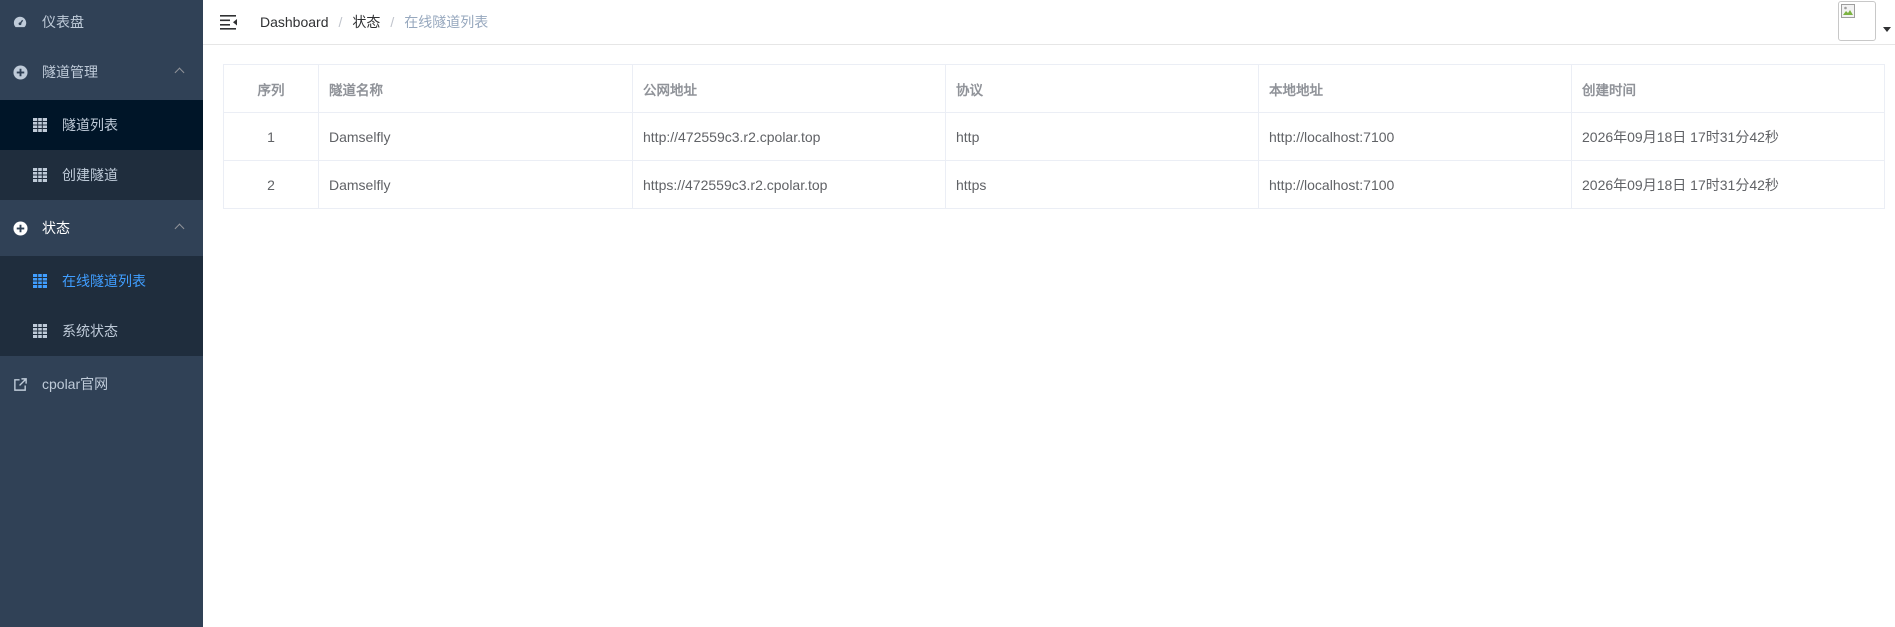  What do you see at coordinates (20, 22) in the screenshot?
I see `dashboard-icon` at bounding box center [20, 22].